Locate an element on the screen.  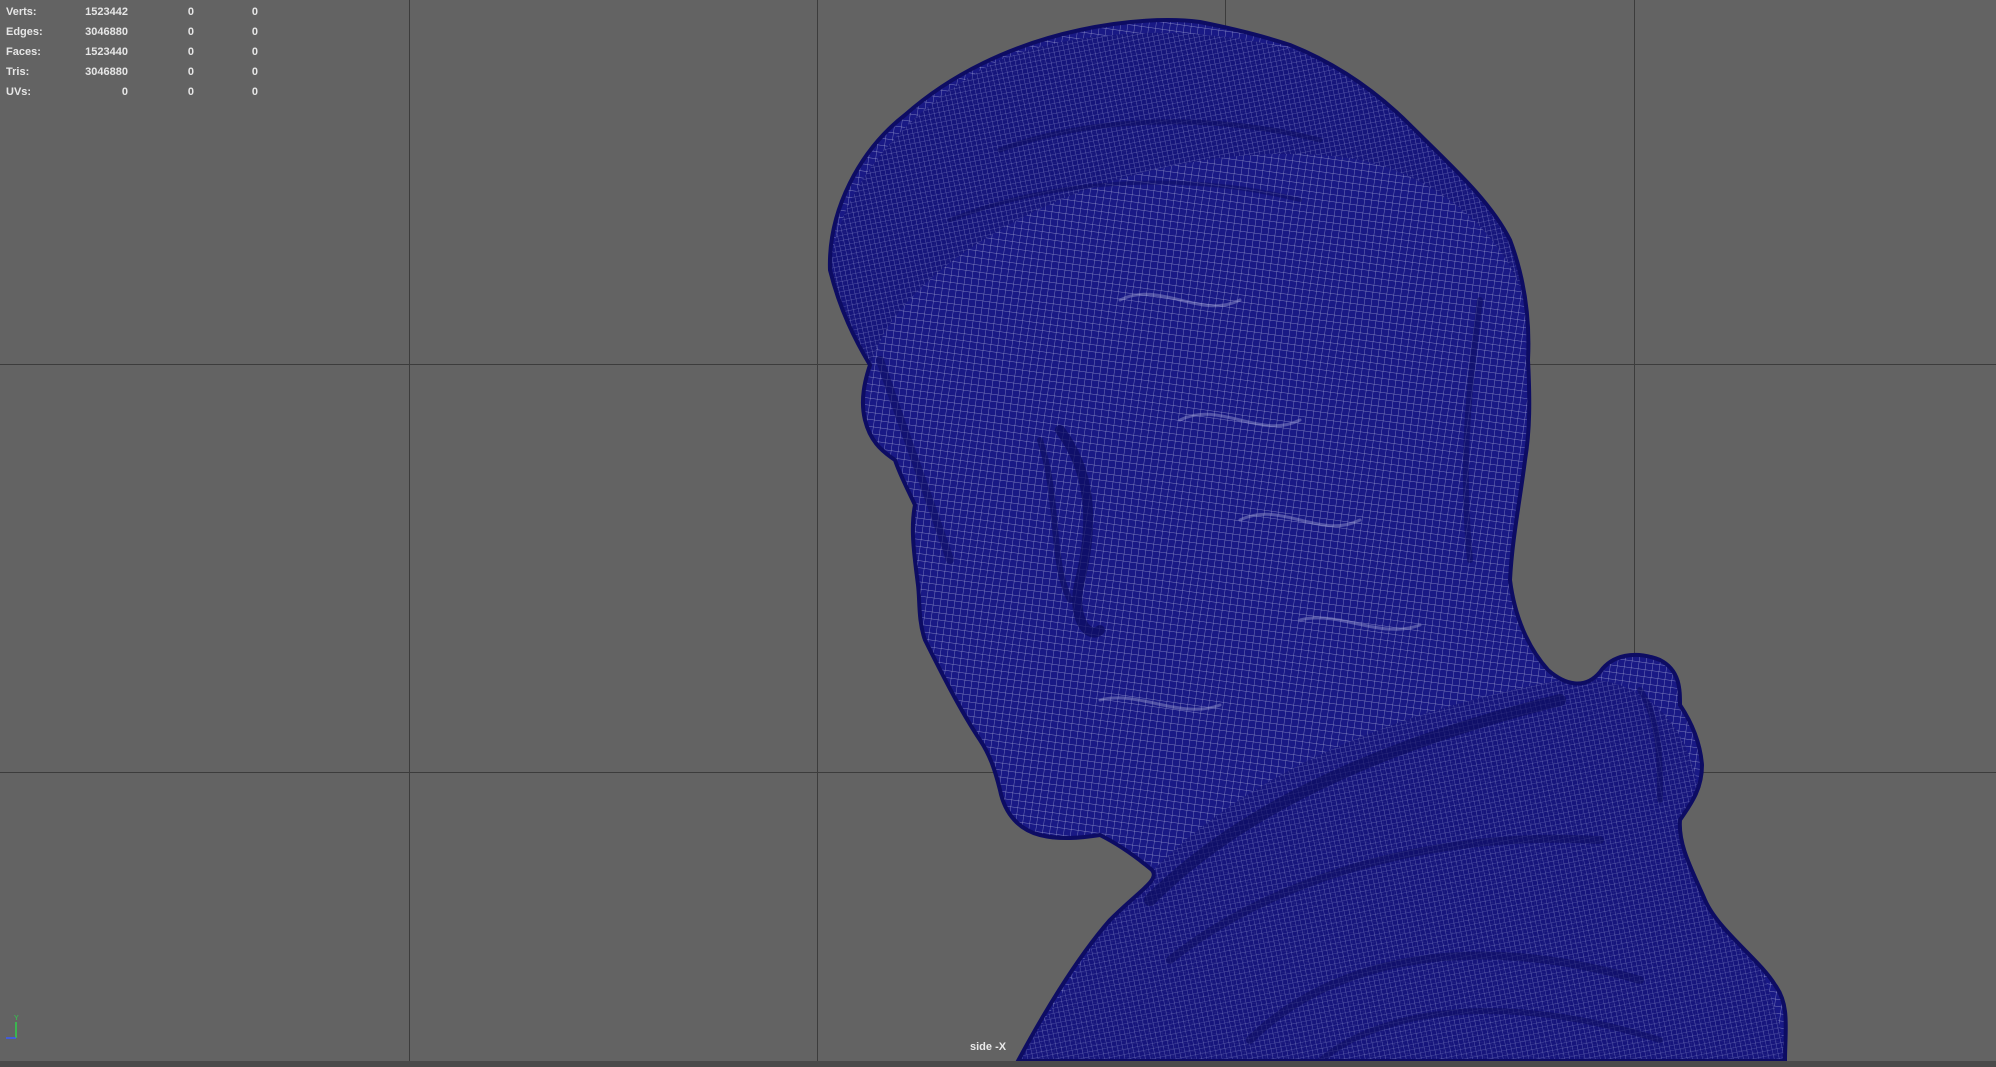
hud-row-uvs: UVs: 0 0 0 is located at coordinates (136, 92).